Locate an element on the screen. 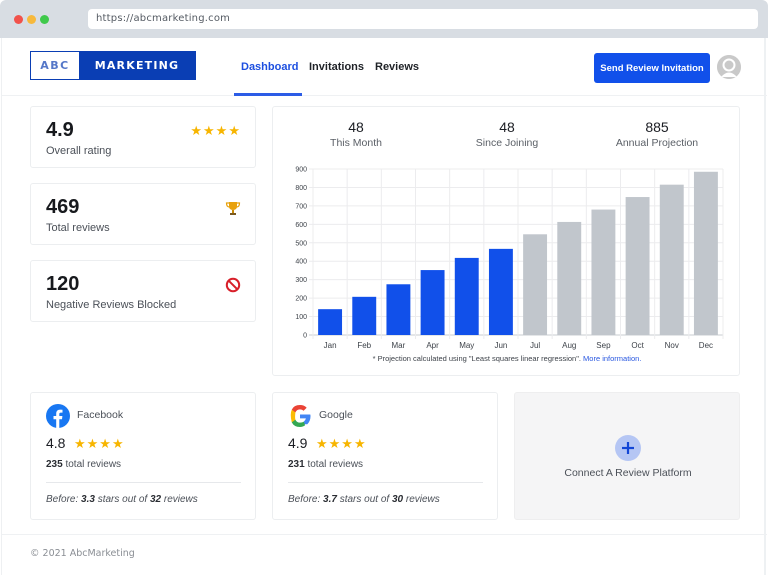  browser-chrome: https://abcmarketing.com is located at coordinates (384, 19).